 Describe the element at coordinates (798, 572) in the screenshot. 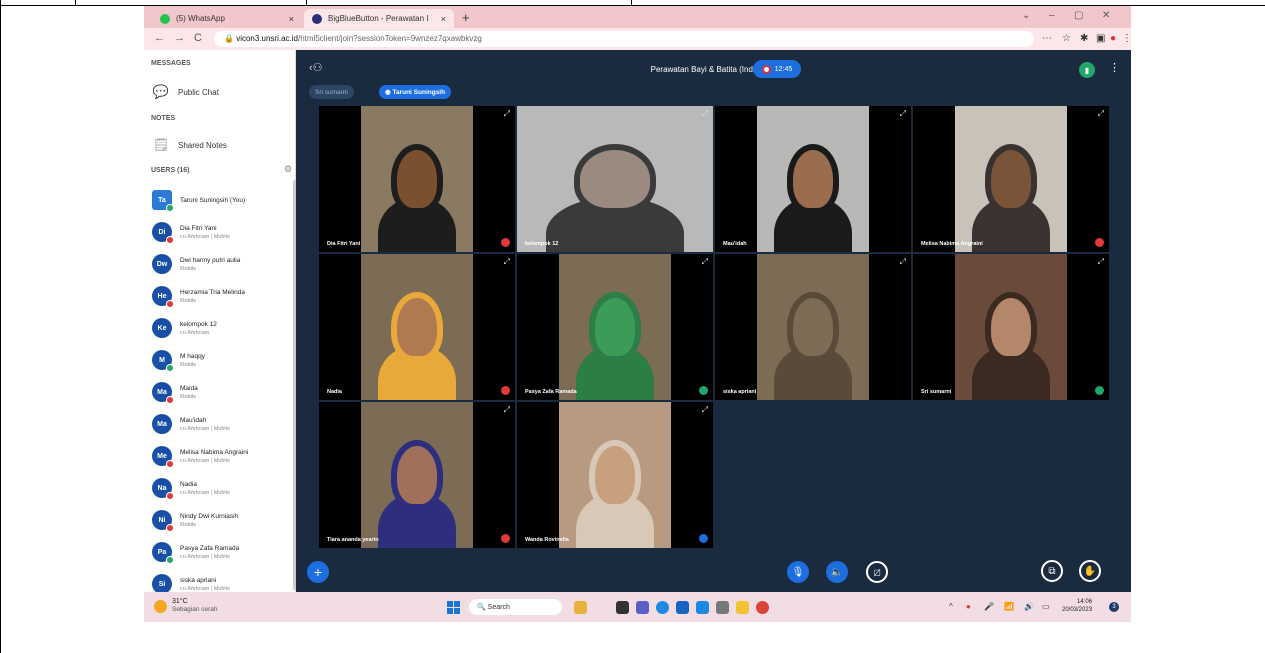

I see `microphone-button: 🎙` at that location.